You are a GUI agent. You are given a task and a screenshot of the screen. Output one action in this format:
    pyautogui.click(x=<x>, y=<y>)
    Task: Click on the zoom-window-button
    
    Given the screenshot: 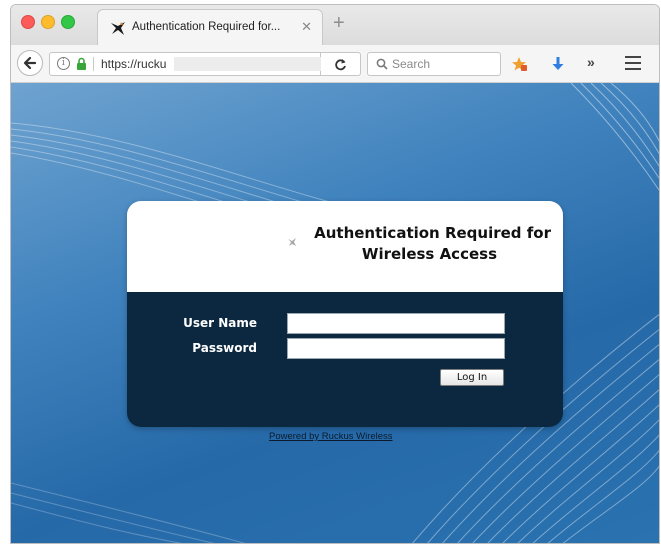 What is the action you would take?
    pyautogui.click(x=68, y=22)
    